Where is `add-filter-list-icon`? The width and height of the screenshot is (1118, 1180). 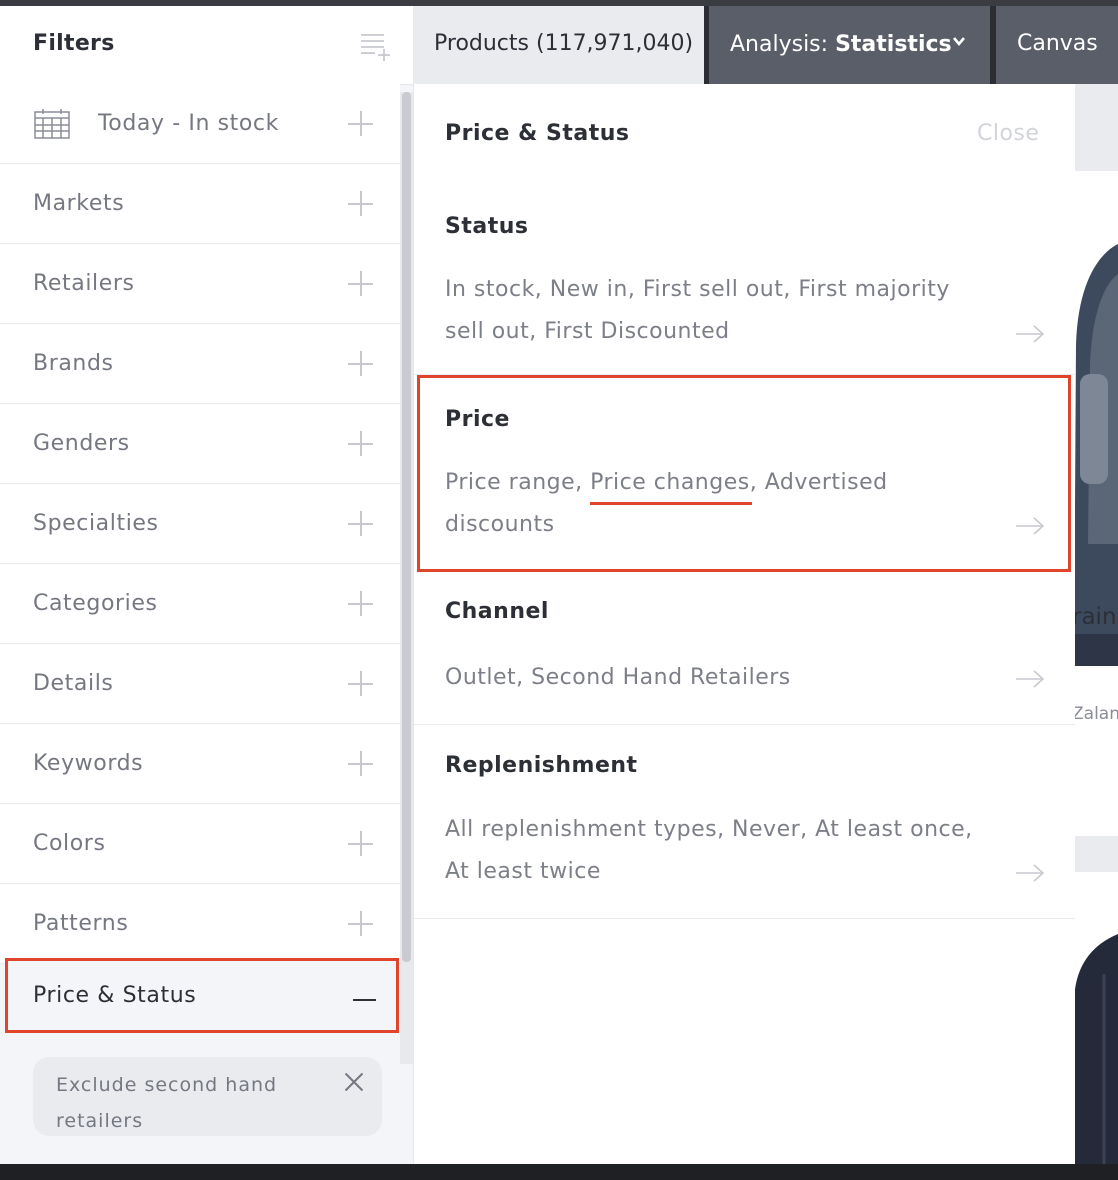 add-filter-list-icon is located at coordinates (375, 46).